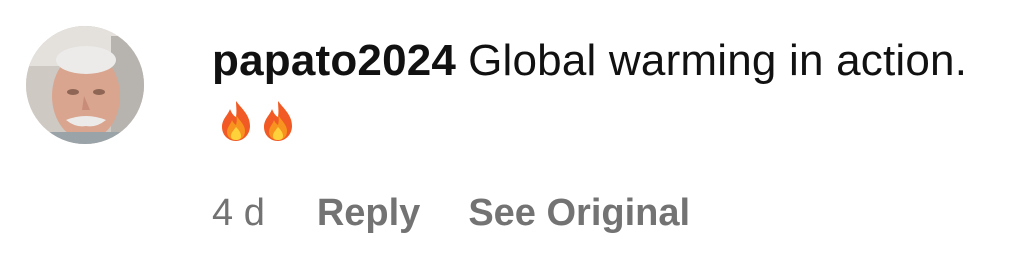  What do you see at coordinates (334, 60) in the screenshot?
I see `username: papato2024` at bounding box center [334, 60].